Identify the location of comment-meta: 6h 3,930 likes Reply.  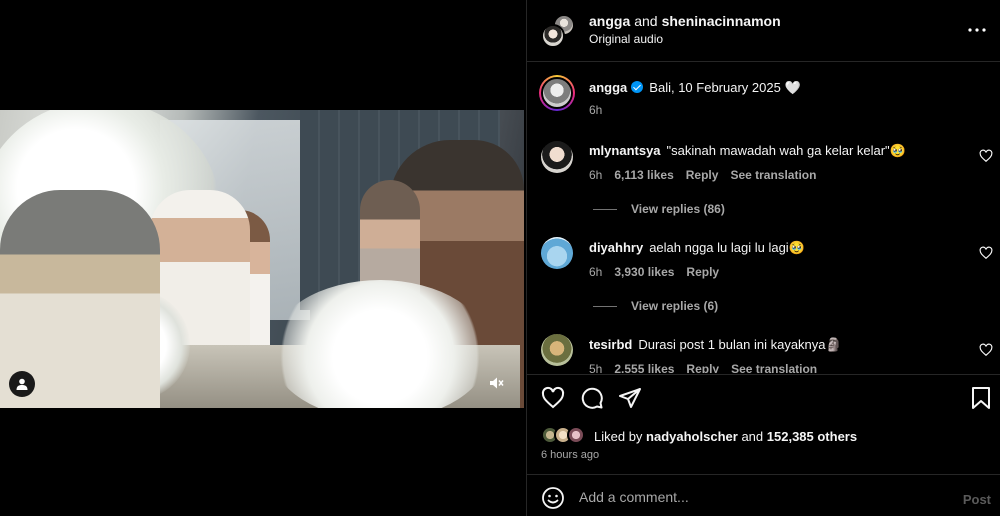
(660, 272).